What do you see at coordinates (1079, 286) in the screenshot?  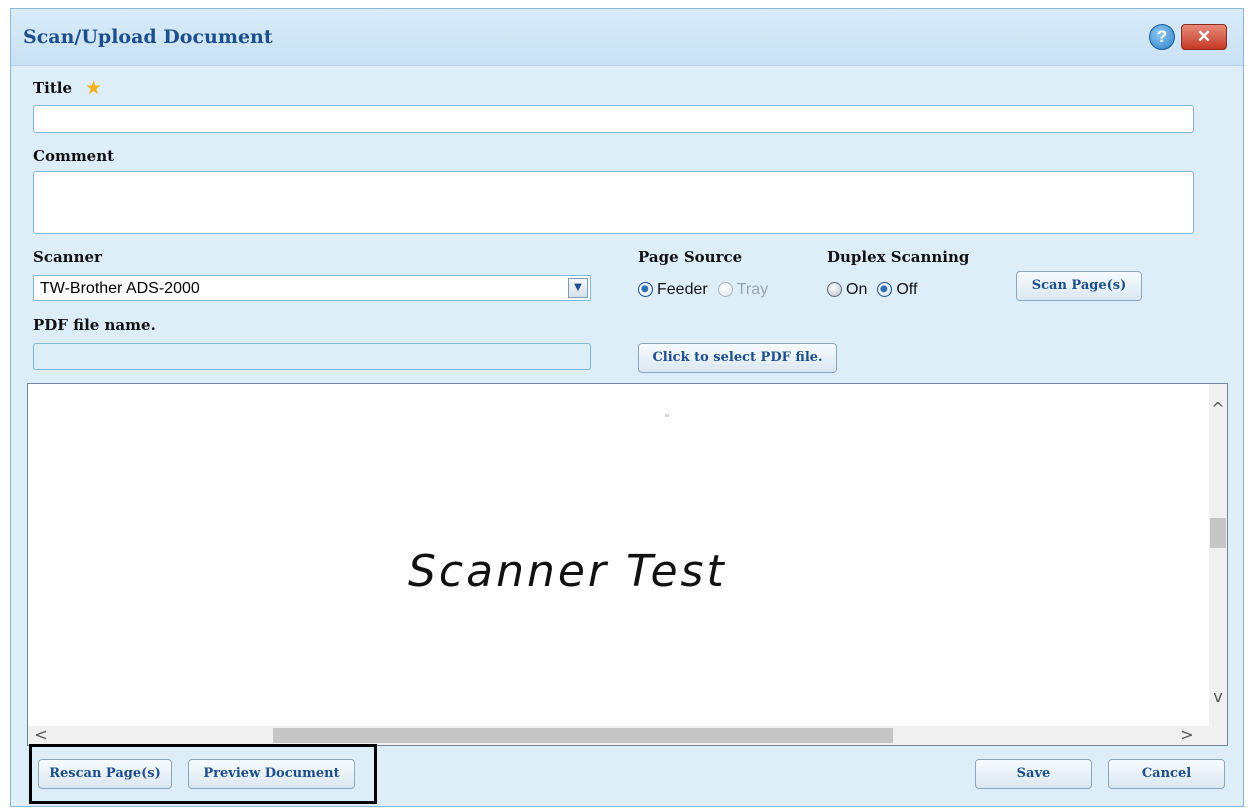 I see `scan-pages-button: Scan Page(s)` at bounding box center [1079, 286].